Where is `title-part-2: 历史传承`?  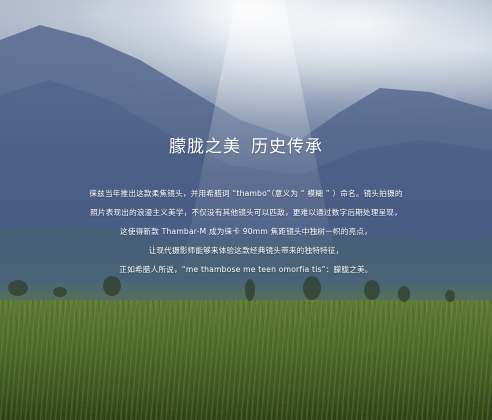
title-part-2: 历史传承 is located at coordinates (287, 147).